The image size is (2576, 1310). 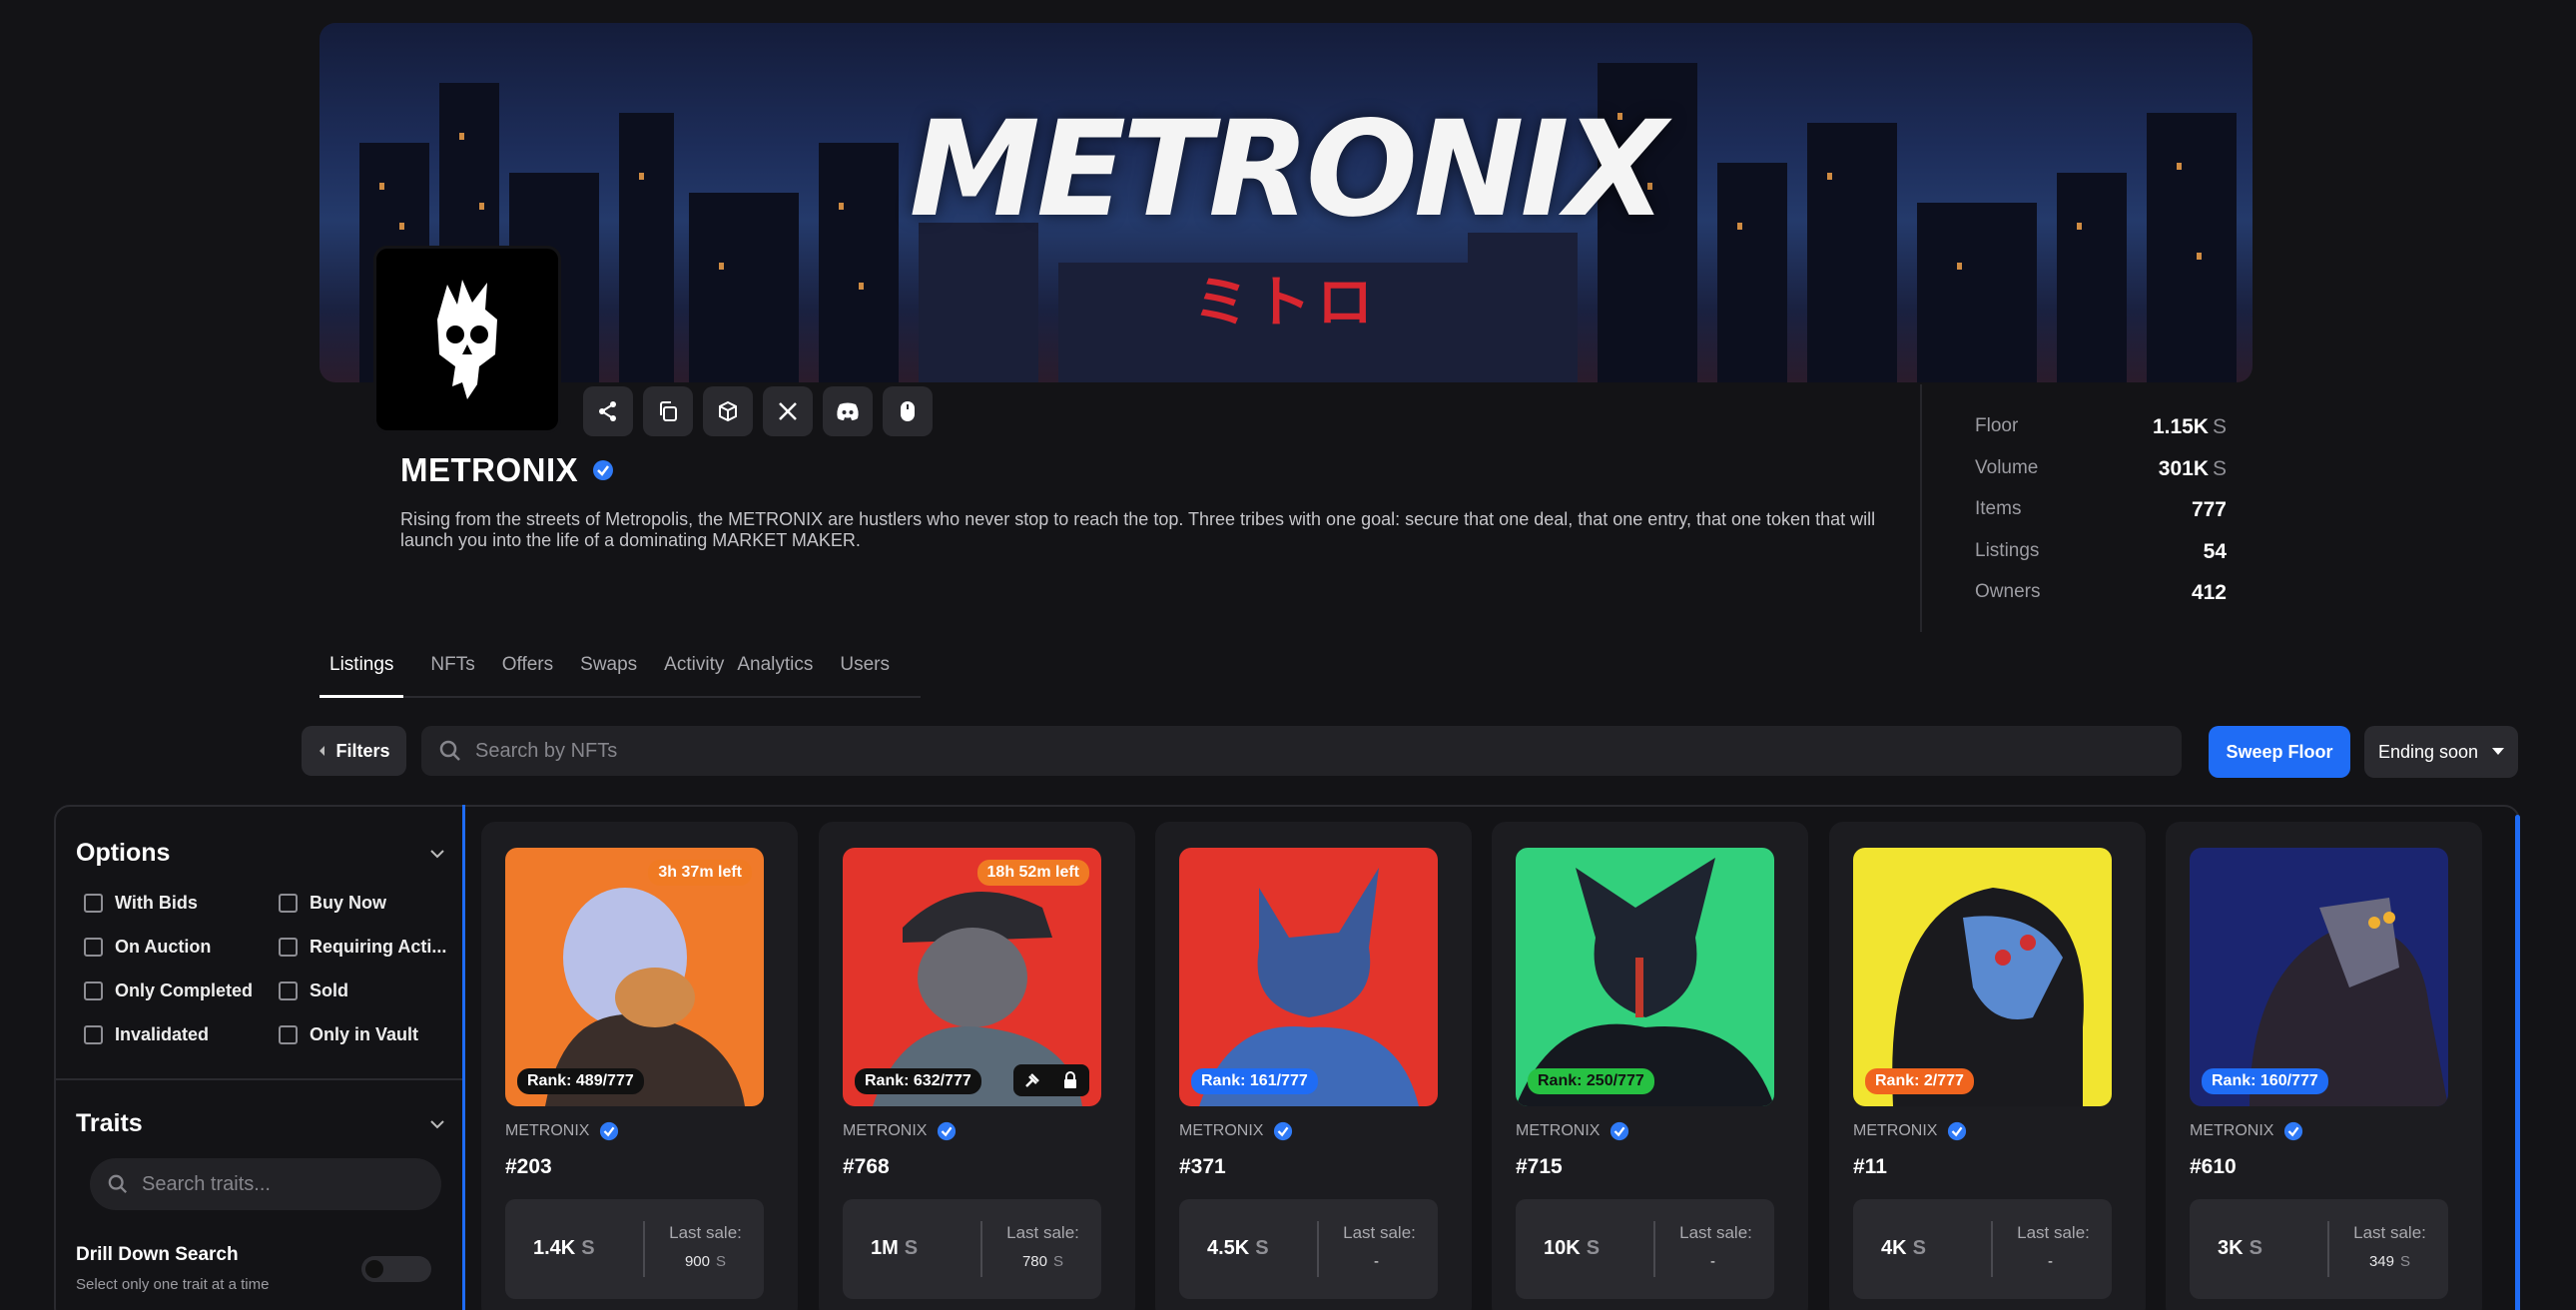 I want to click on nft-image: 18h 52m left Rank: 632/777, so click(x=972, y=977).